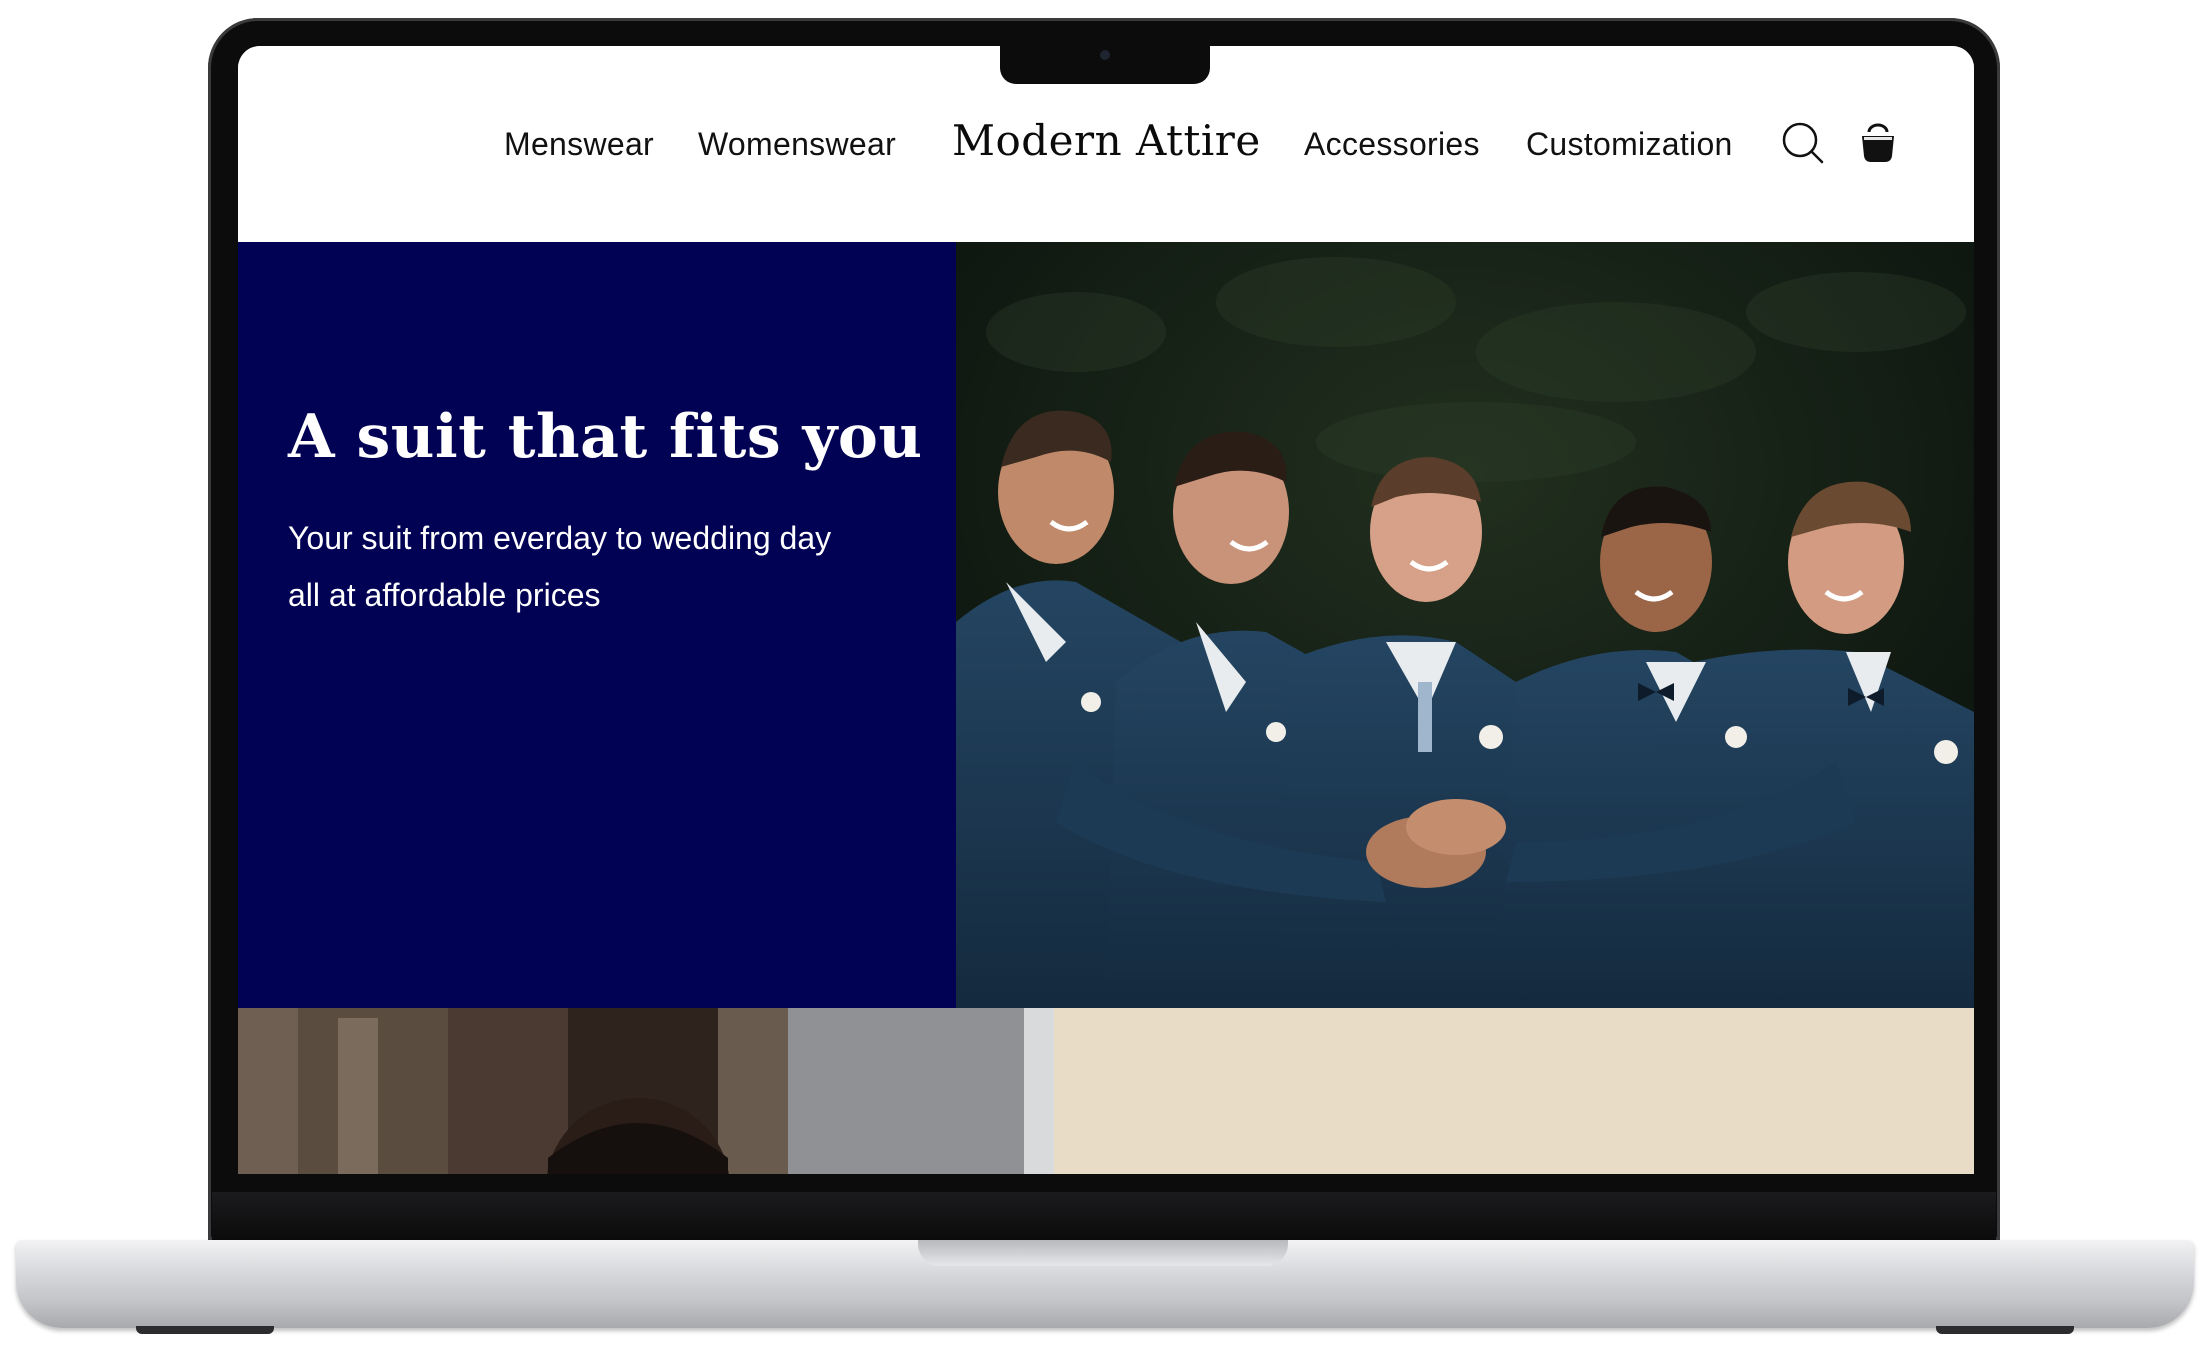 Image resolution: width=2204 pixels, height=1352 pixels. What do you see at coordinates (205, 1330) in the screenshot?
I see `laptop-foot-left` at bounding box center [205, 1330].